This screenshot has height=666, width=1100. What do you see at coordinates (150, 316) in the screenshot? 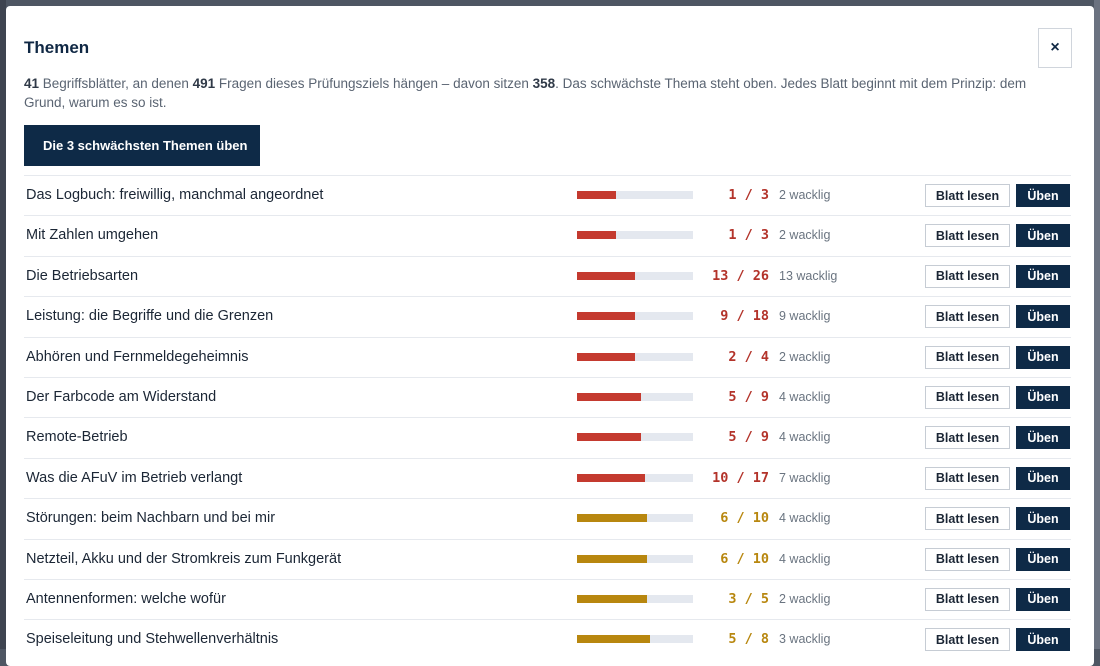
I see `topic-name: Leistung: die Begriffe und die Grenzen` at bounding box center [150, 316].